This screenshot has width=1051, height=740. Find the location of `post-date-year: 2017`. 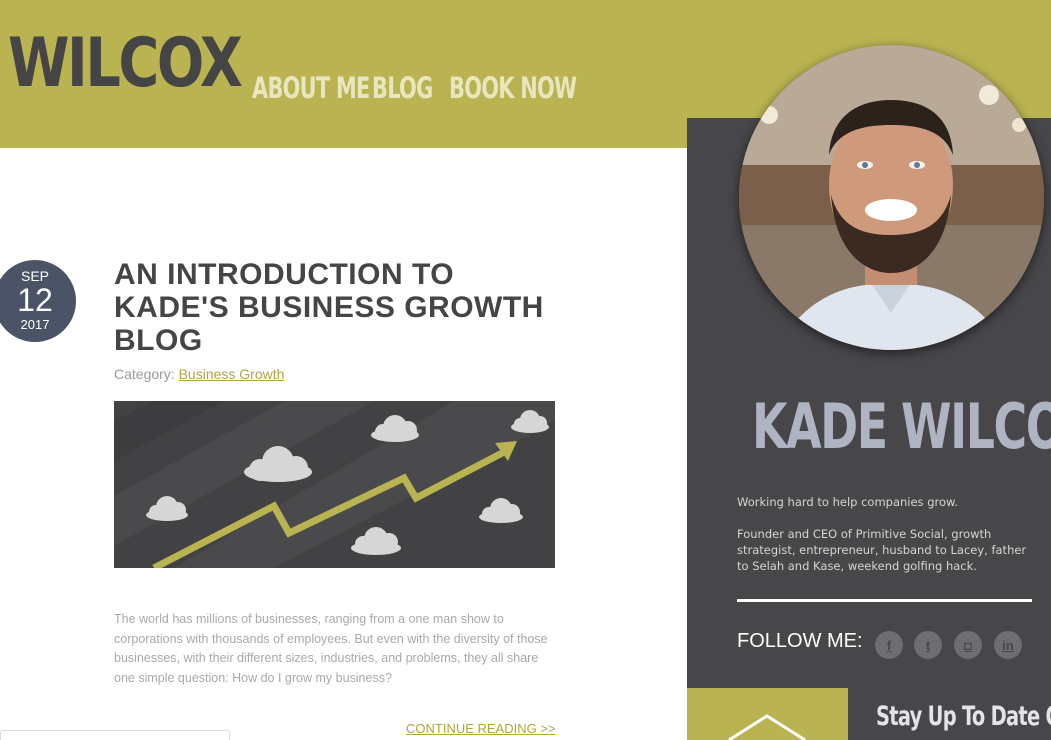

post-date-year: 2017 is located at coordinates (35, 324).